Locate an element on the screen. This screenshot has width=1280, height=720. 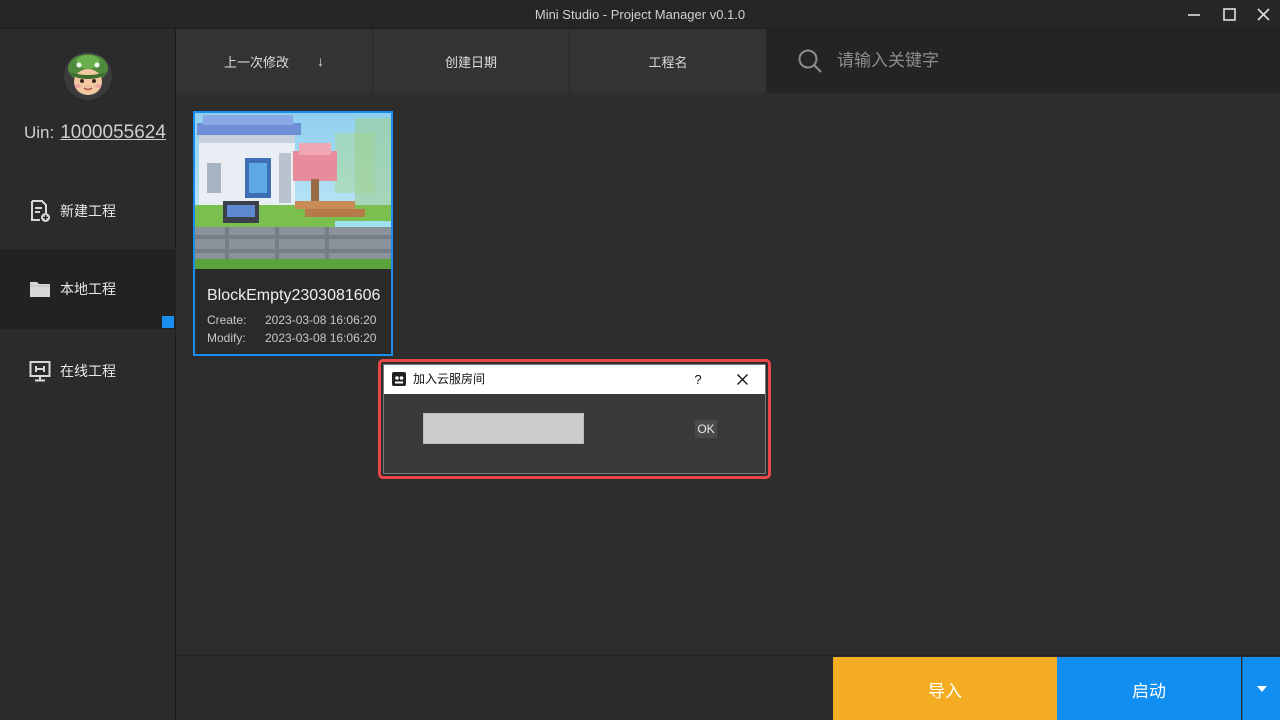
minimize-icon is located at coordinates (1194, 14).